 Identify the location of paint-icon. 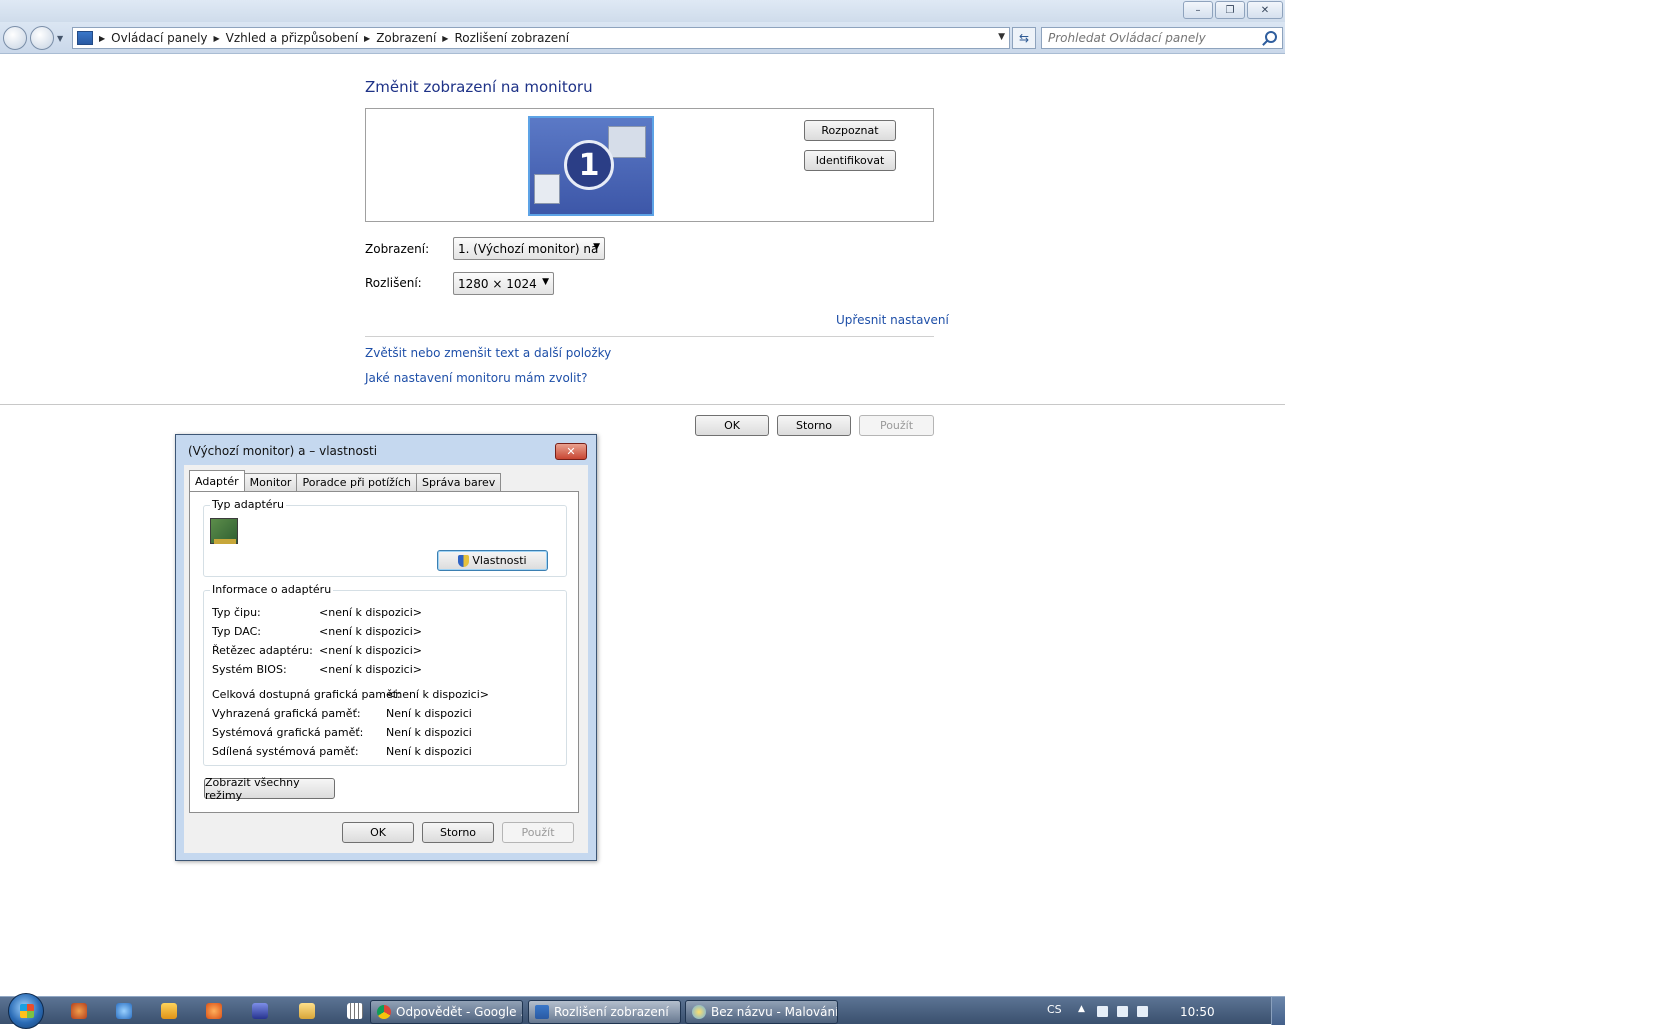
(699, 1012).